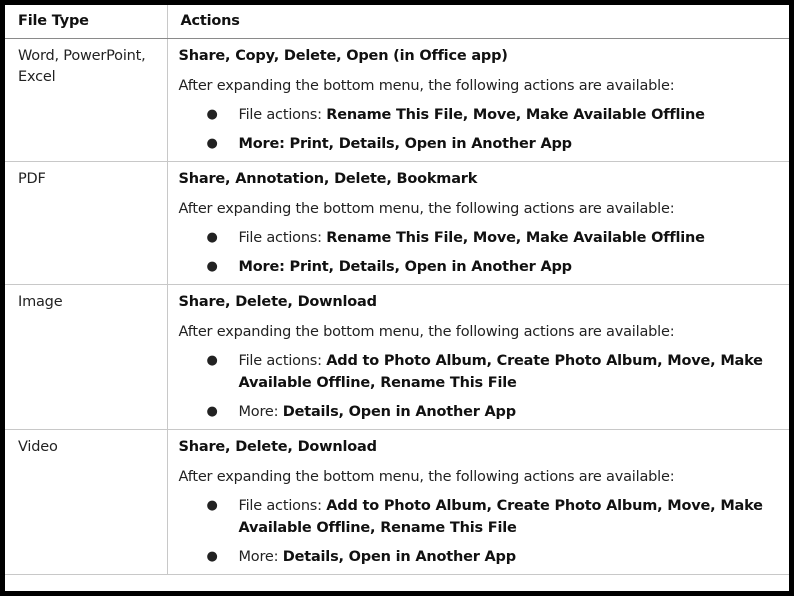  Describe the element at coordinates (210, 21) in the screenshot. I see `header-actions-label: Actions` at that location.